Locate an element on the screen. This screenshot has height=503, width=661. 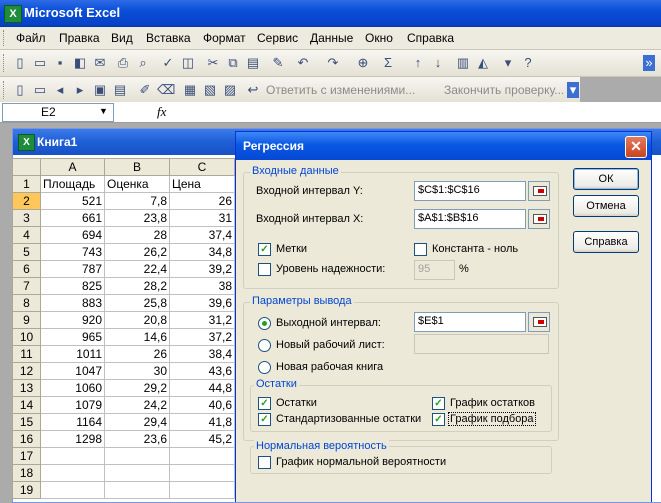
confidence-level-checkbox is located at coordinates (264, 269).